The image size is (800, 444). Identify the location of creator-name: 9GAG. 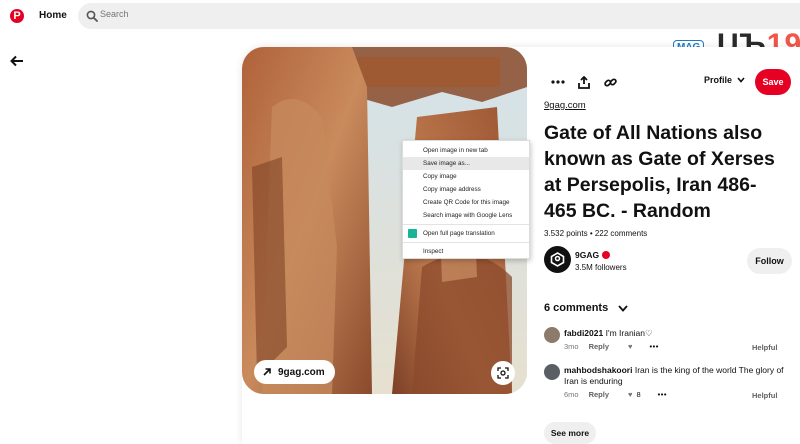
(593, 255).